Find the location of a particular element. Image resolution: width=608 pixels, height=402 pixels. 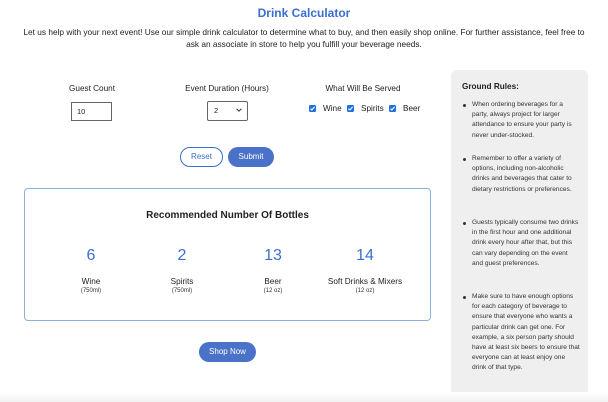

wine-checkbox is located at coordinates (312, 108).